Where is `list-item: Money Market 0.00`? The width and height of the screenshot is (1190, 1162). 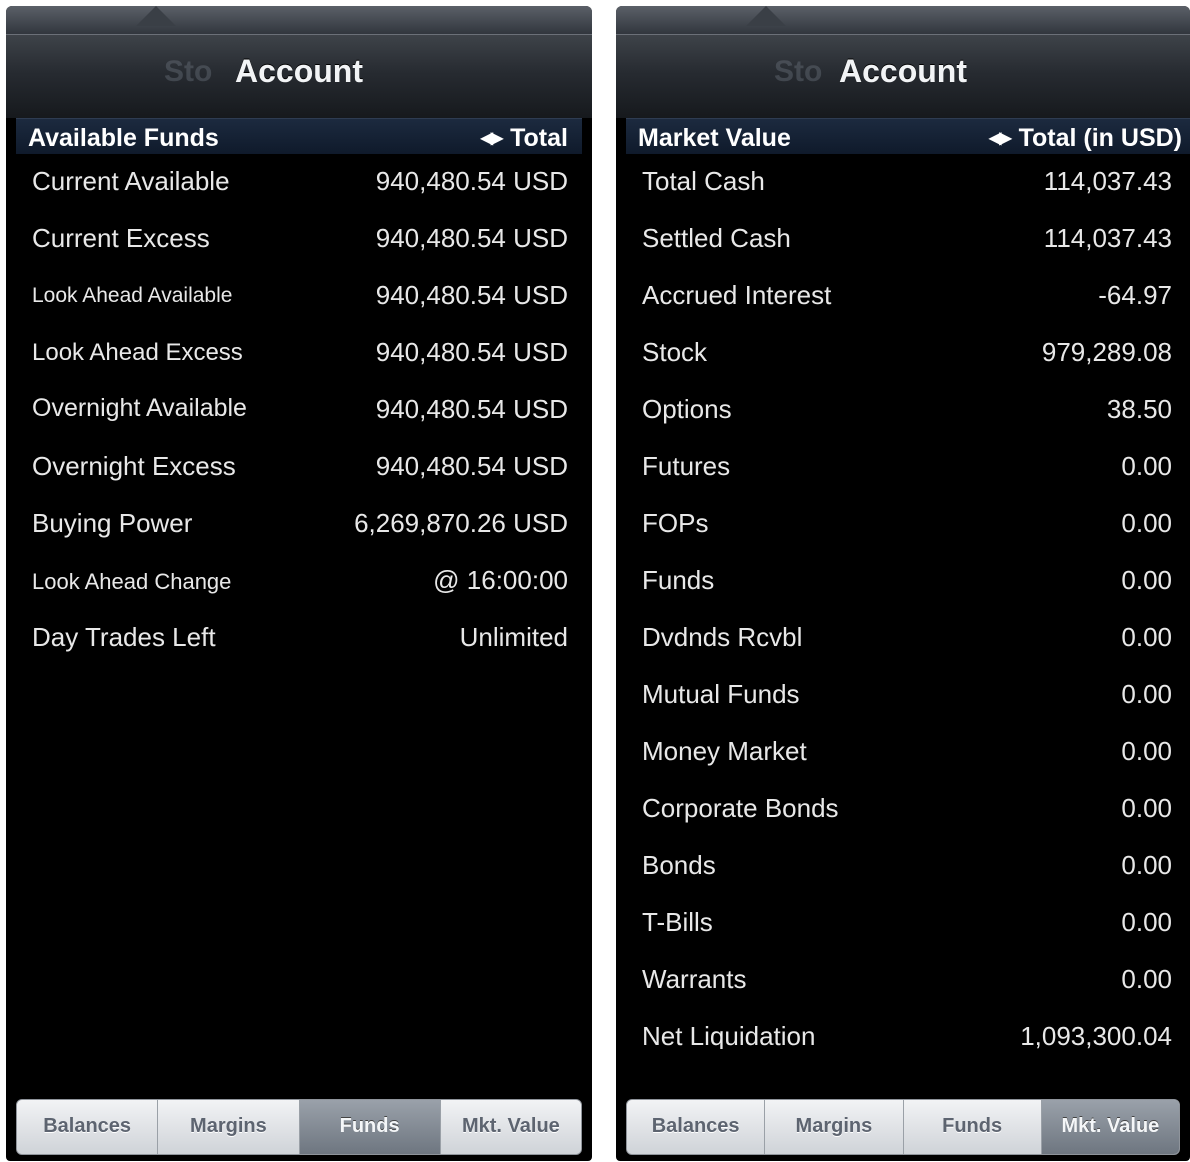 list-item: Money Market 0.00 is located at coordinates (906, 752).